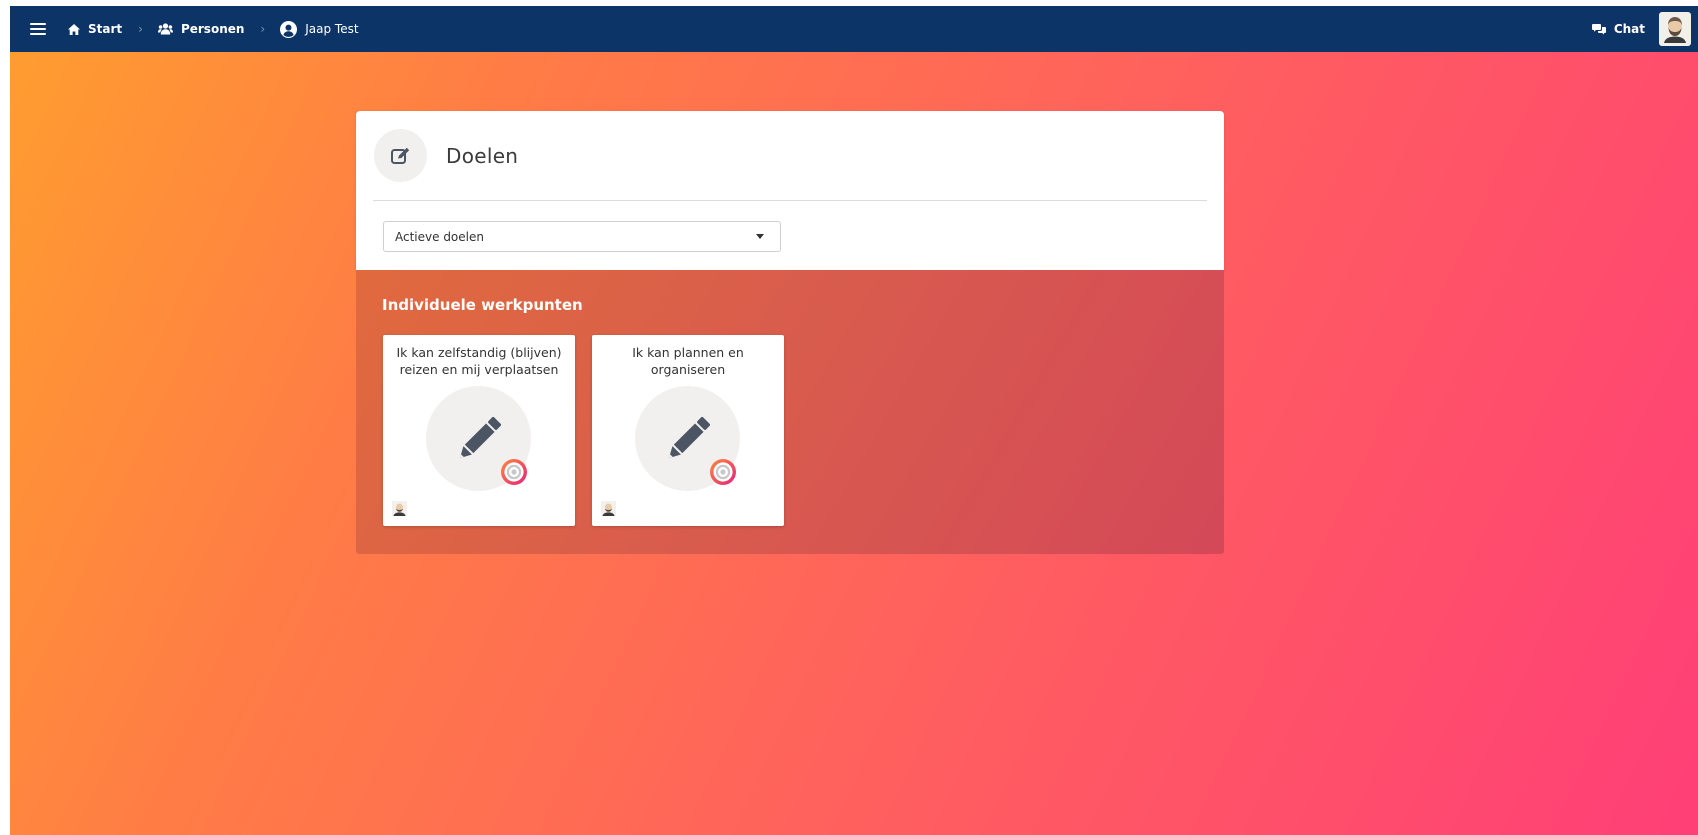 The height and width of the screenshot is (835, 1698). I want to click on goals-filter-value: Actieve doelen, so click(439, 236).